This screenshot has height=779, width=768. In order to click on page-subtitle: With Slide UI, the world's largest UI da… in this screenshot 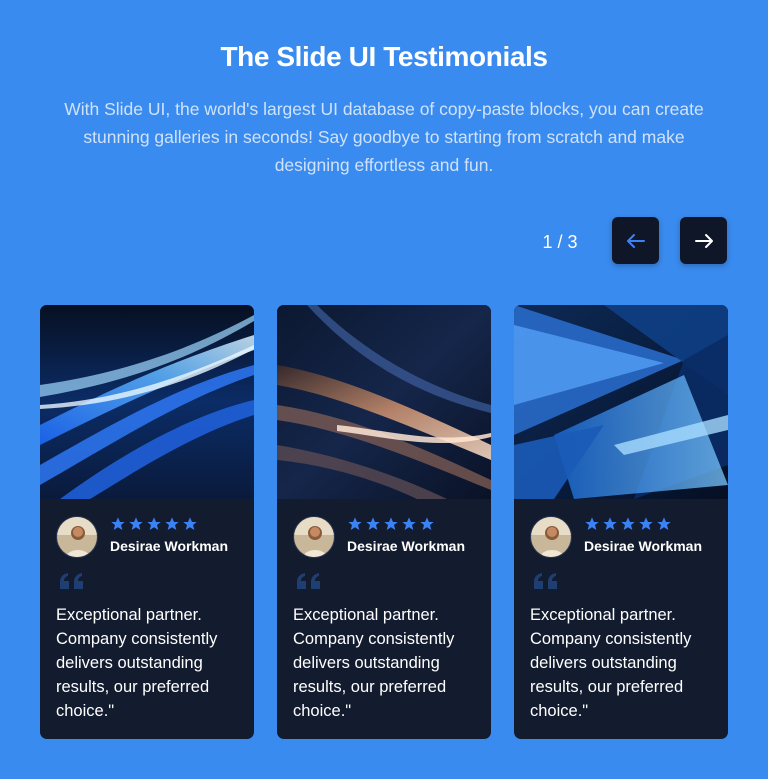, I will do `click(384, 137)`.